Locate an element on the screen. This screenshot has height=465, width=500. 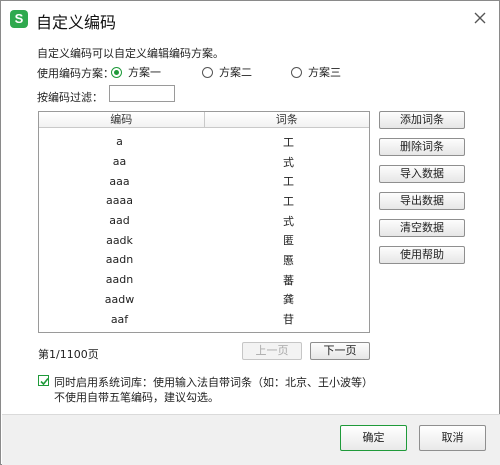
table-row: aaaa 工 is located at coordinates (204, 201).